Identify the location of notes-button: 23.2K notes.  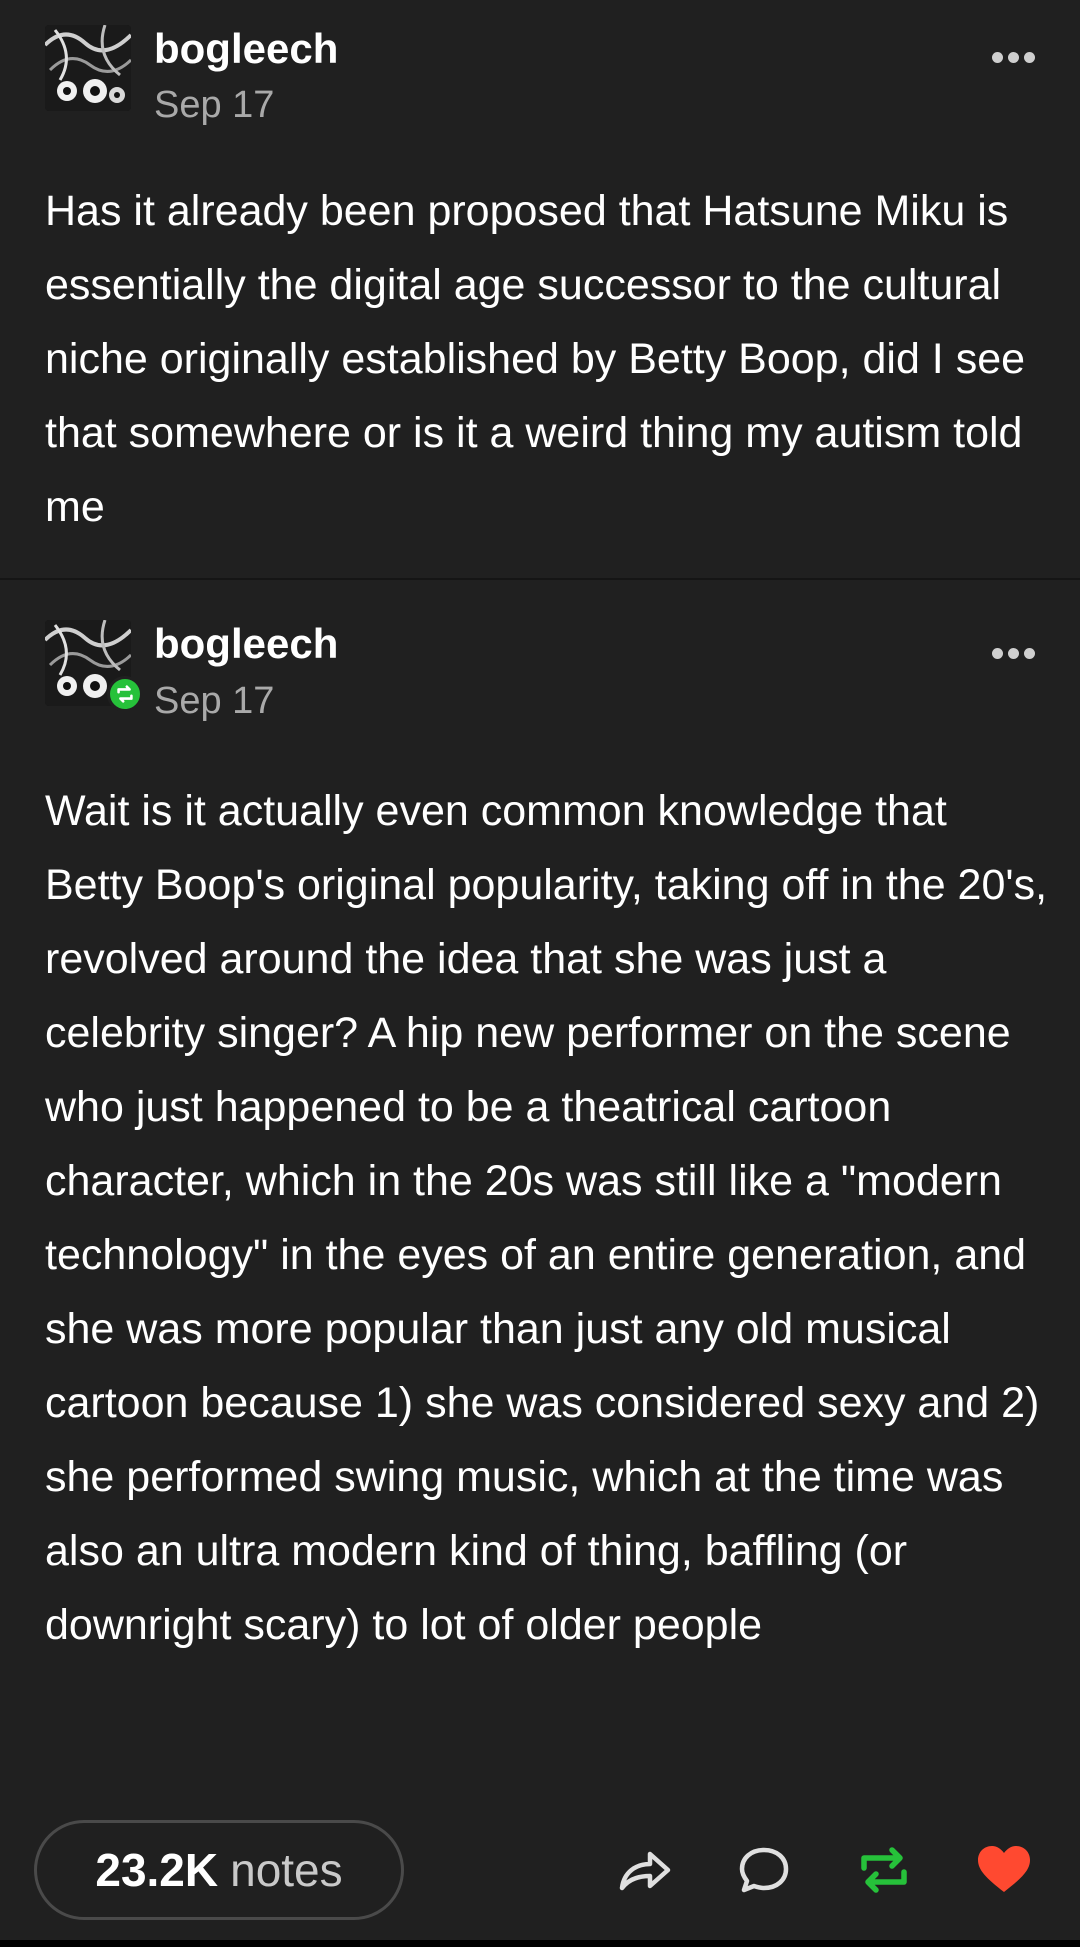
(219, 1870).